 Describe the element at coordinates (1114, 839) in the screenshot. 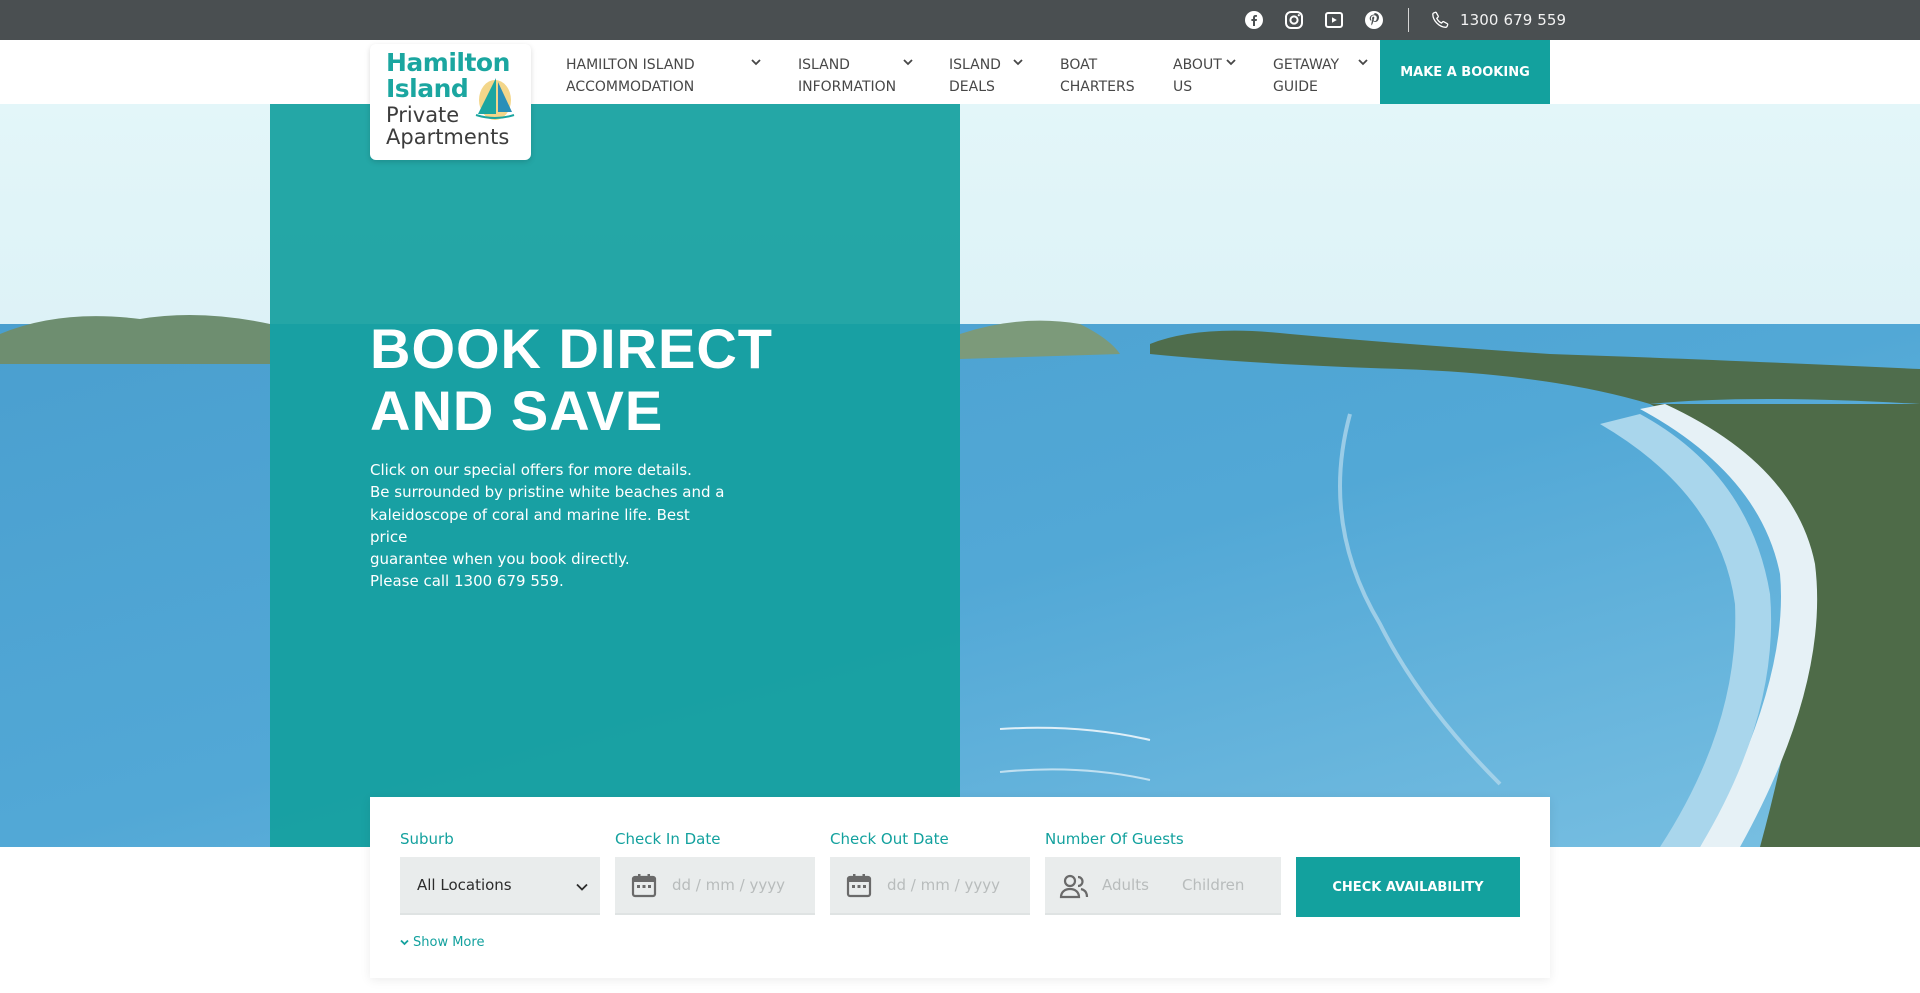

I see `number-of-guests-label: Number Of Guests` at that location.